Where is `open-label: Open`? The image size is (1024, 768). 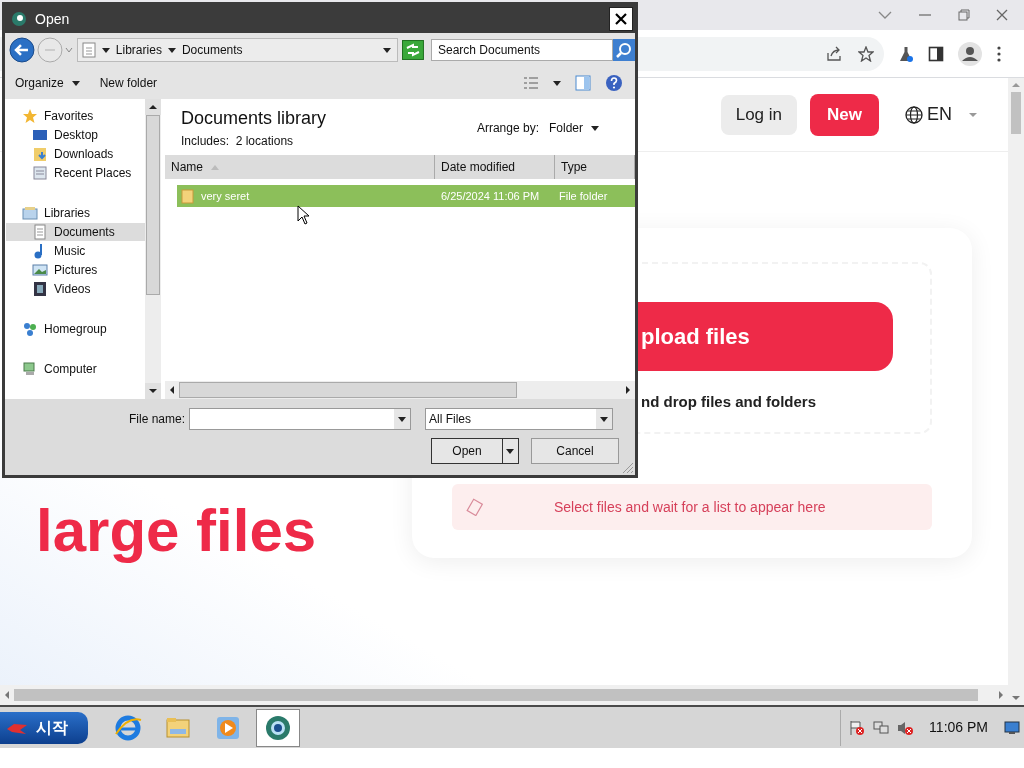
open-label: Open is located at coordinates (467, 451).